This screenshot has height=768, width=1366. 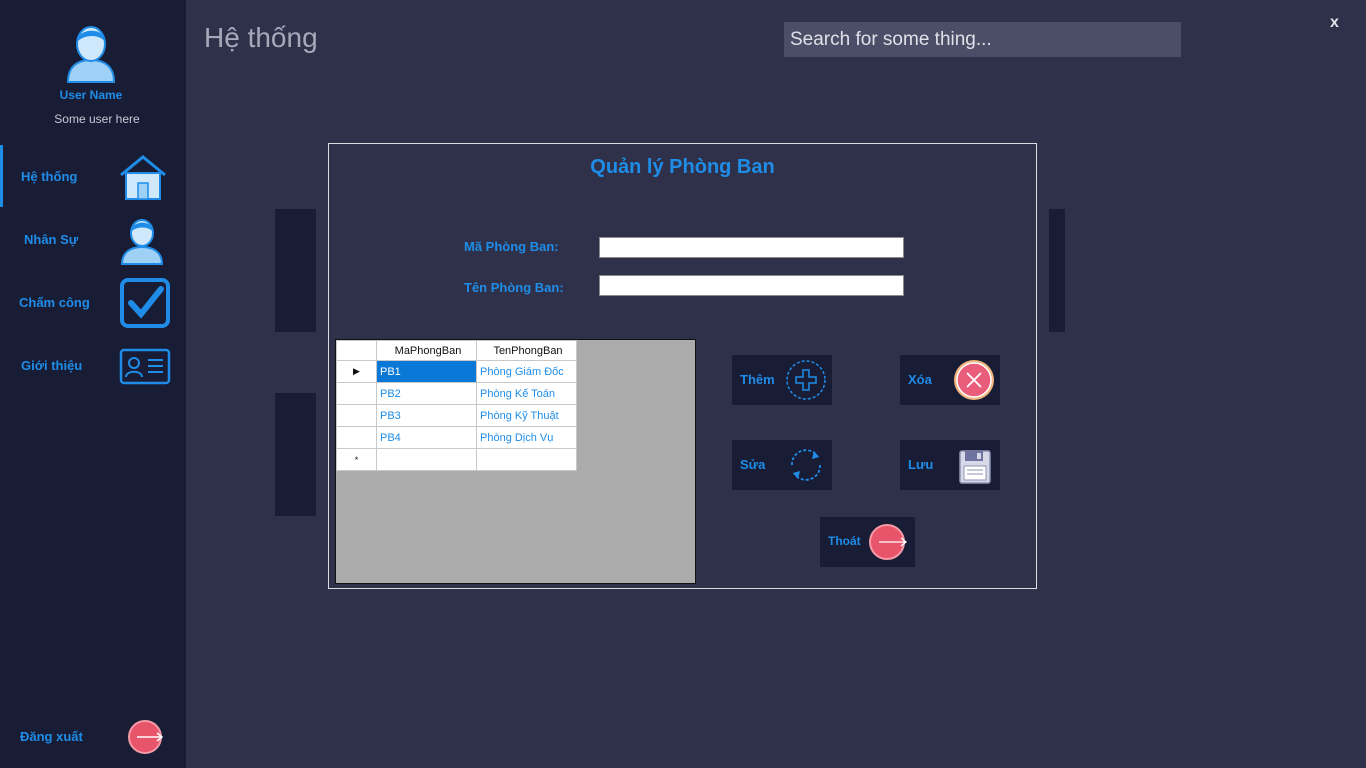 What do you see at coordinates (261, 37) in the screenshot?
I see `page-title: Hệ thống` at bounding box center [261, 37].